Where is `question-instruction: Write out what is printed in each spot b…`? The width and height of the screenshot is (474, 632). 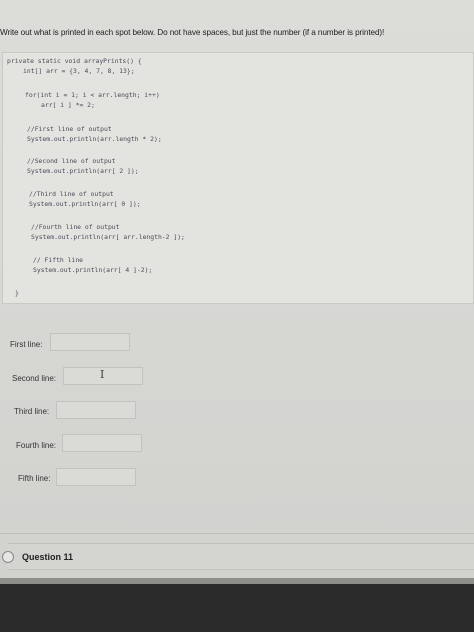
question-instruction: Write out what is printed in each spot b… is located at coordinates (192, 32).